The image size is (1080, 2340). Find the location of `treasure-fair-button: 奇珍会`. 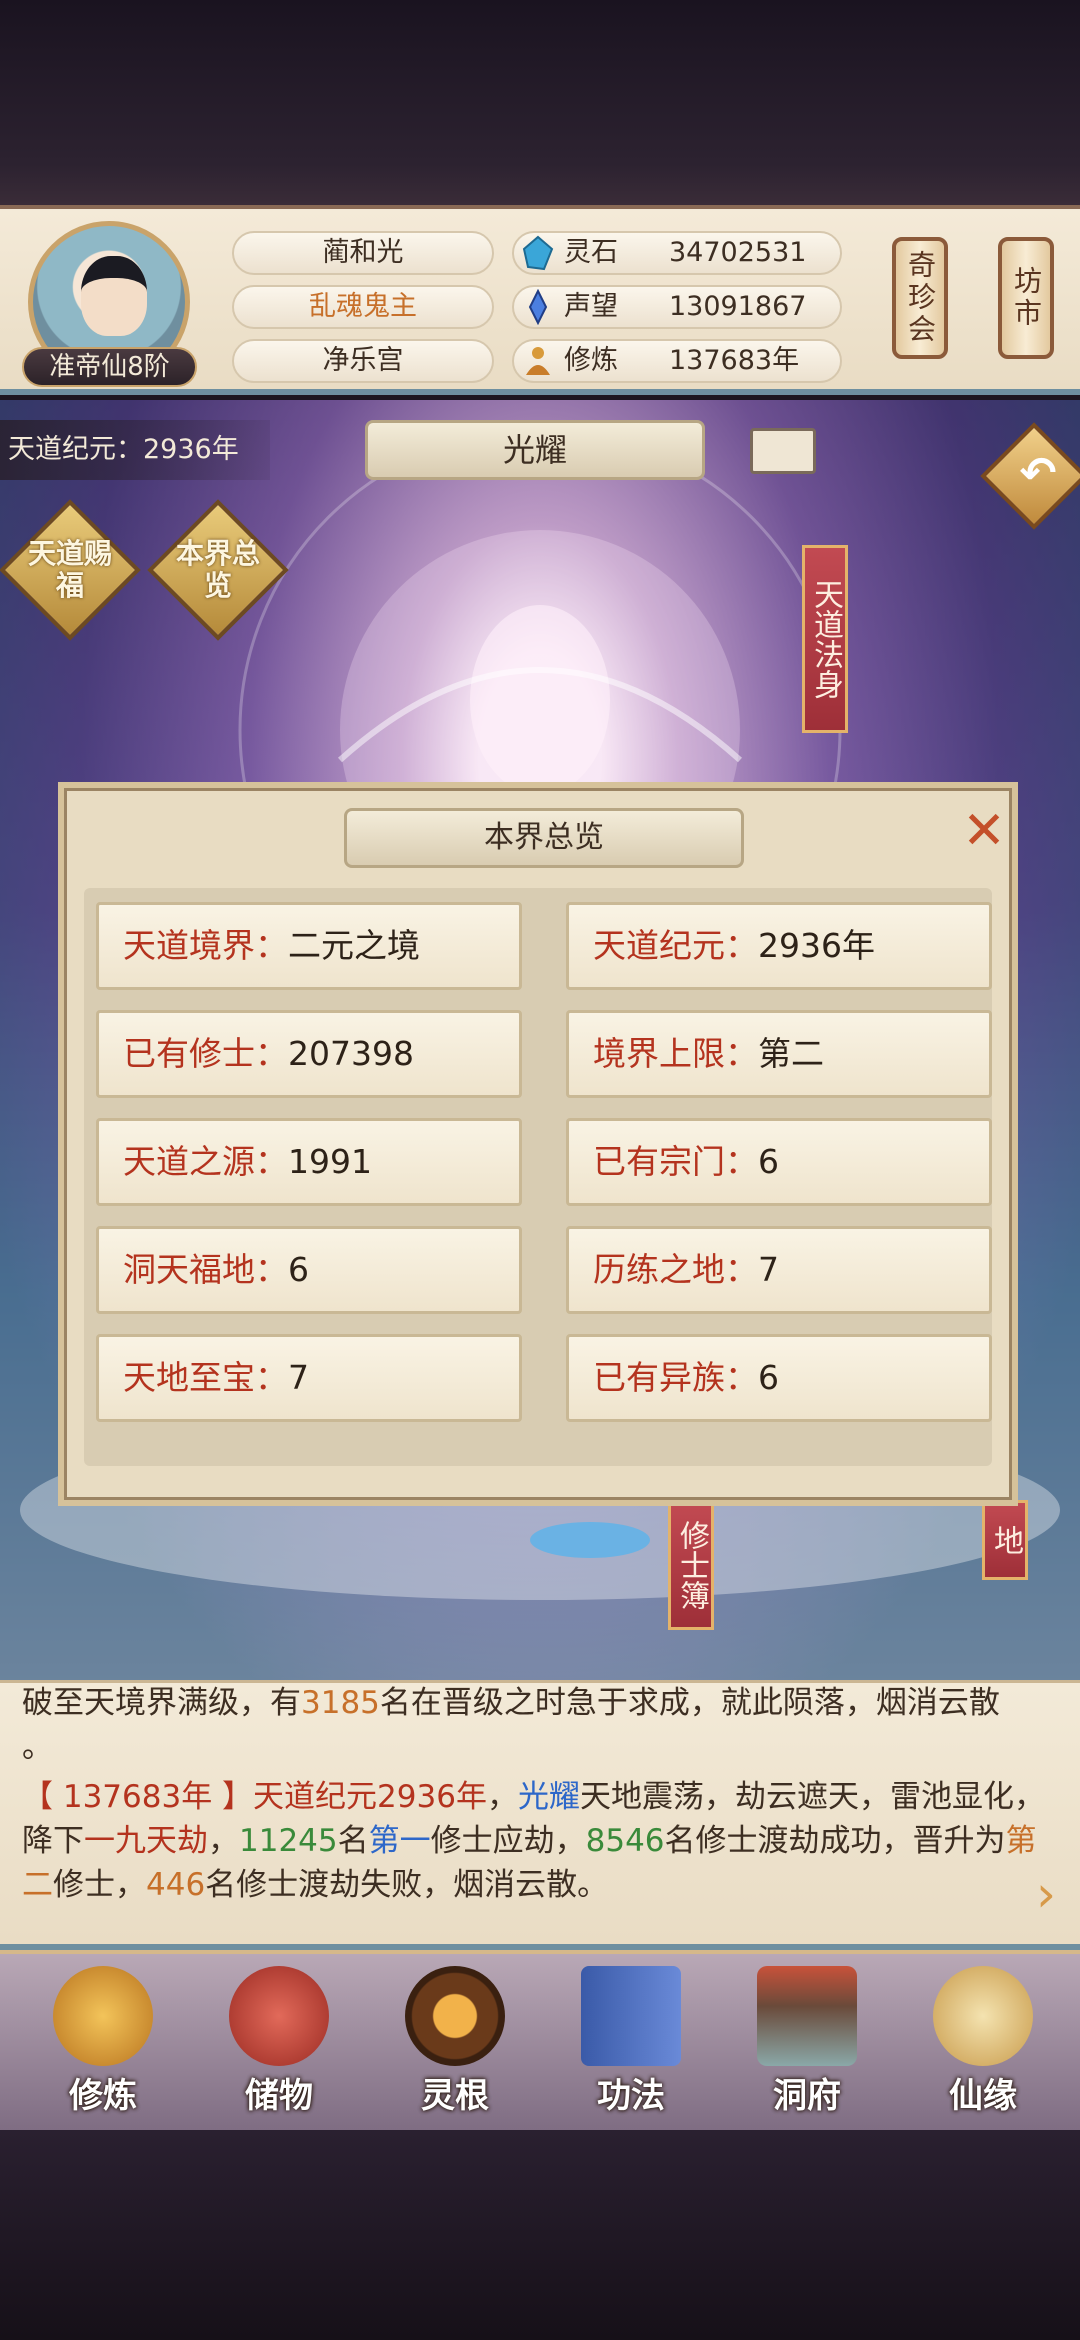

treasure-fair-button: 奇珍会 is located at coordinates (920, 298).